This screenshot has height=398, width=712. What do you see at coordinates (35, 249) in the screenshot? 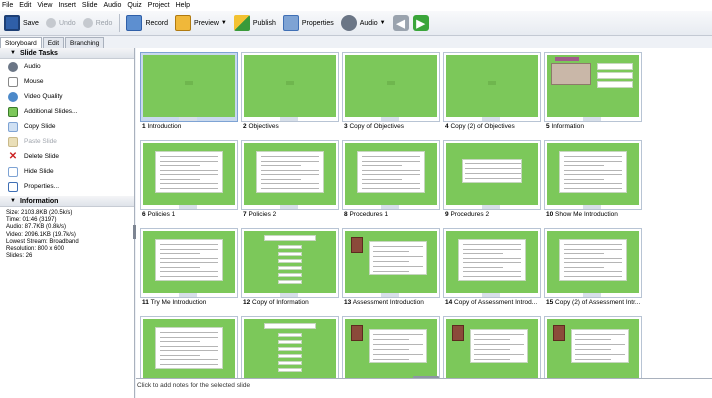
I see `info-line: Resolution: 800 x 600` at bounding box center [35, 249].